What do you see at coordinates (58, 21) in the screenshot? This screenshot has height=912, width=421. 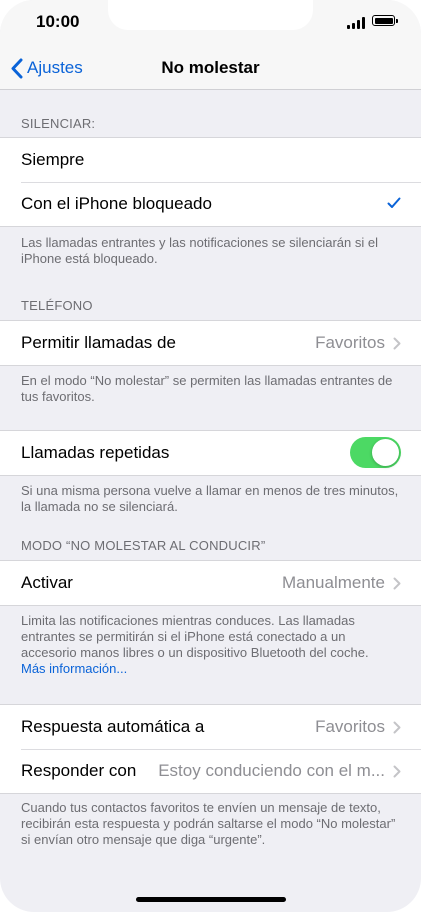 I see `status-time: 10:00` at bounding box center [58, 21].